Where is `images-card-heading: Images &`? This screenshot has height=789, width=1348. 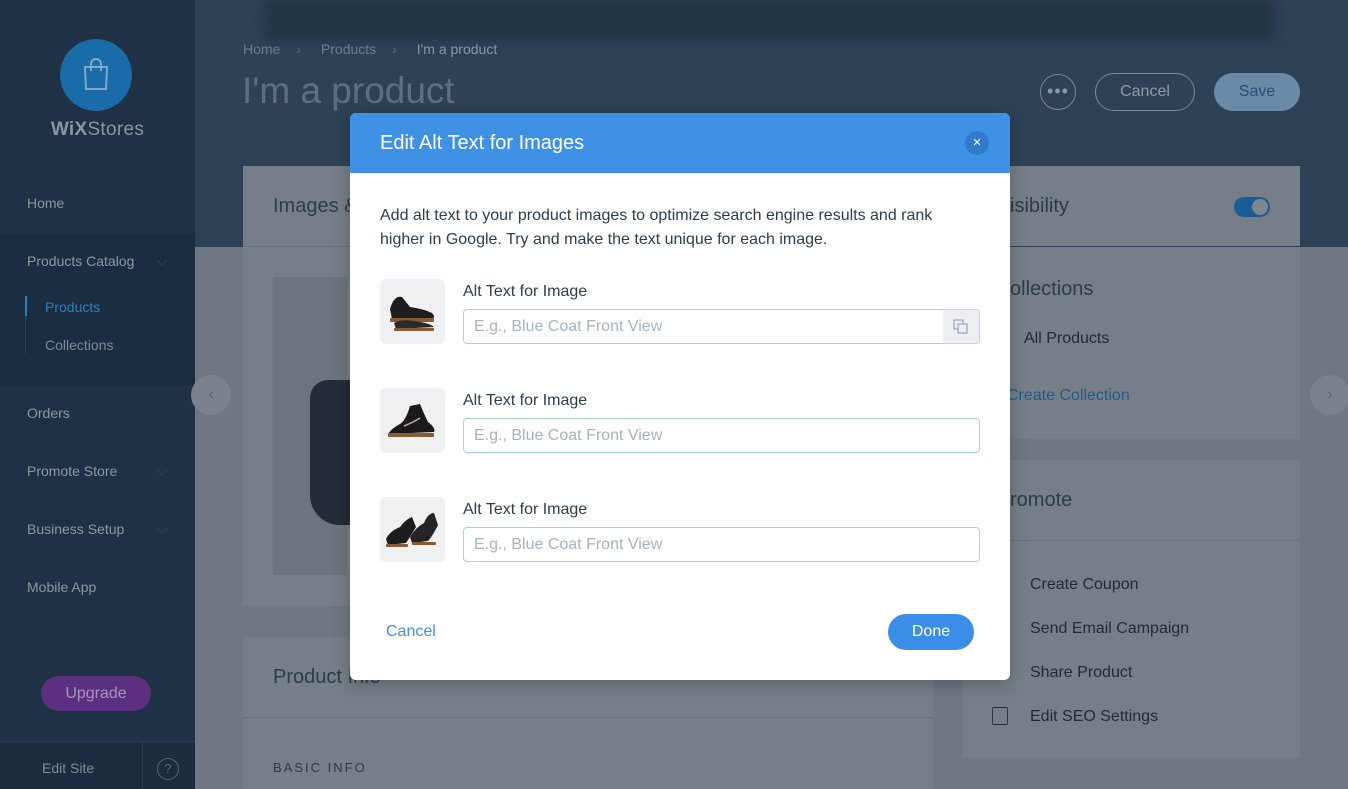
images-card-heading: Images & is located at coordinates (315, 206).